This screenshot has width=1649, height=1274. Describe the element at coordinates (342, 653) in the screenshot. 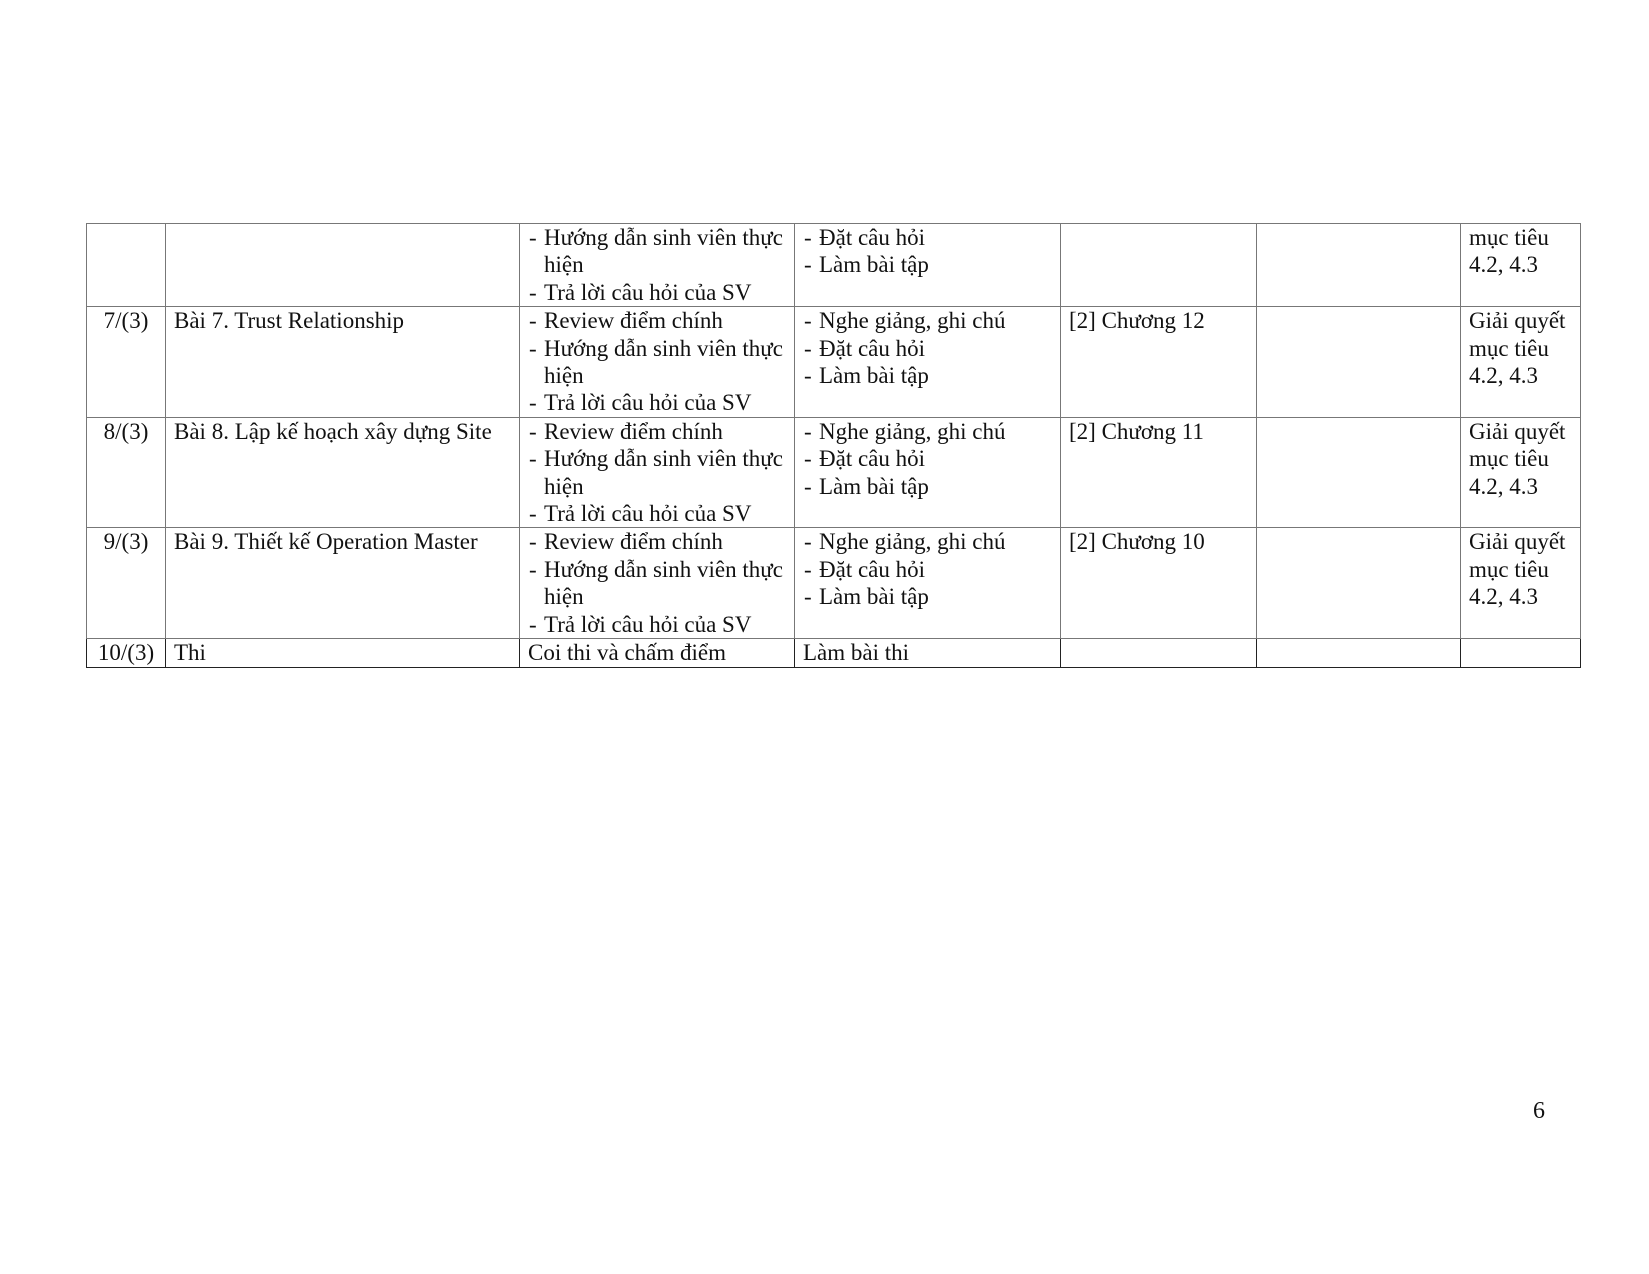

I see `lesson-cell: Thi` at that location.